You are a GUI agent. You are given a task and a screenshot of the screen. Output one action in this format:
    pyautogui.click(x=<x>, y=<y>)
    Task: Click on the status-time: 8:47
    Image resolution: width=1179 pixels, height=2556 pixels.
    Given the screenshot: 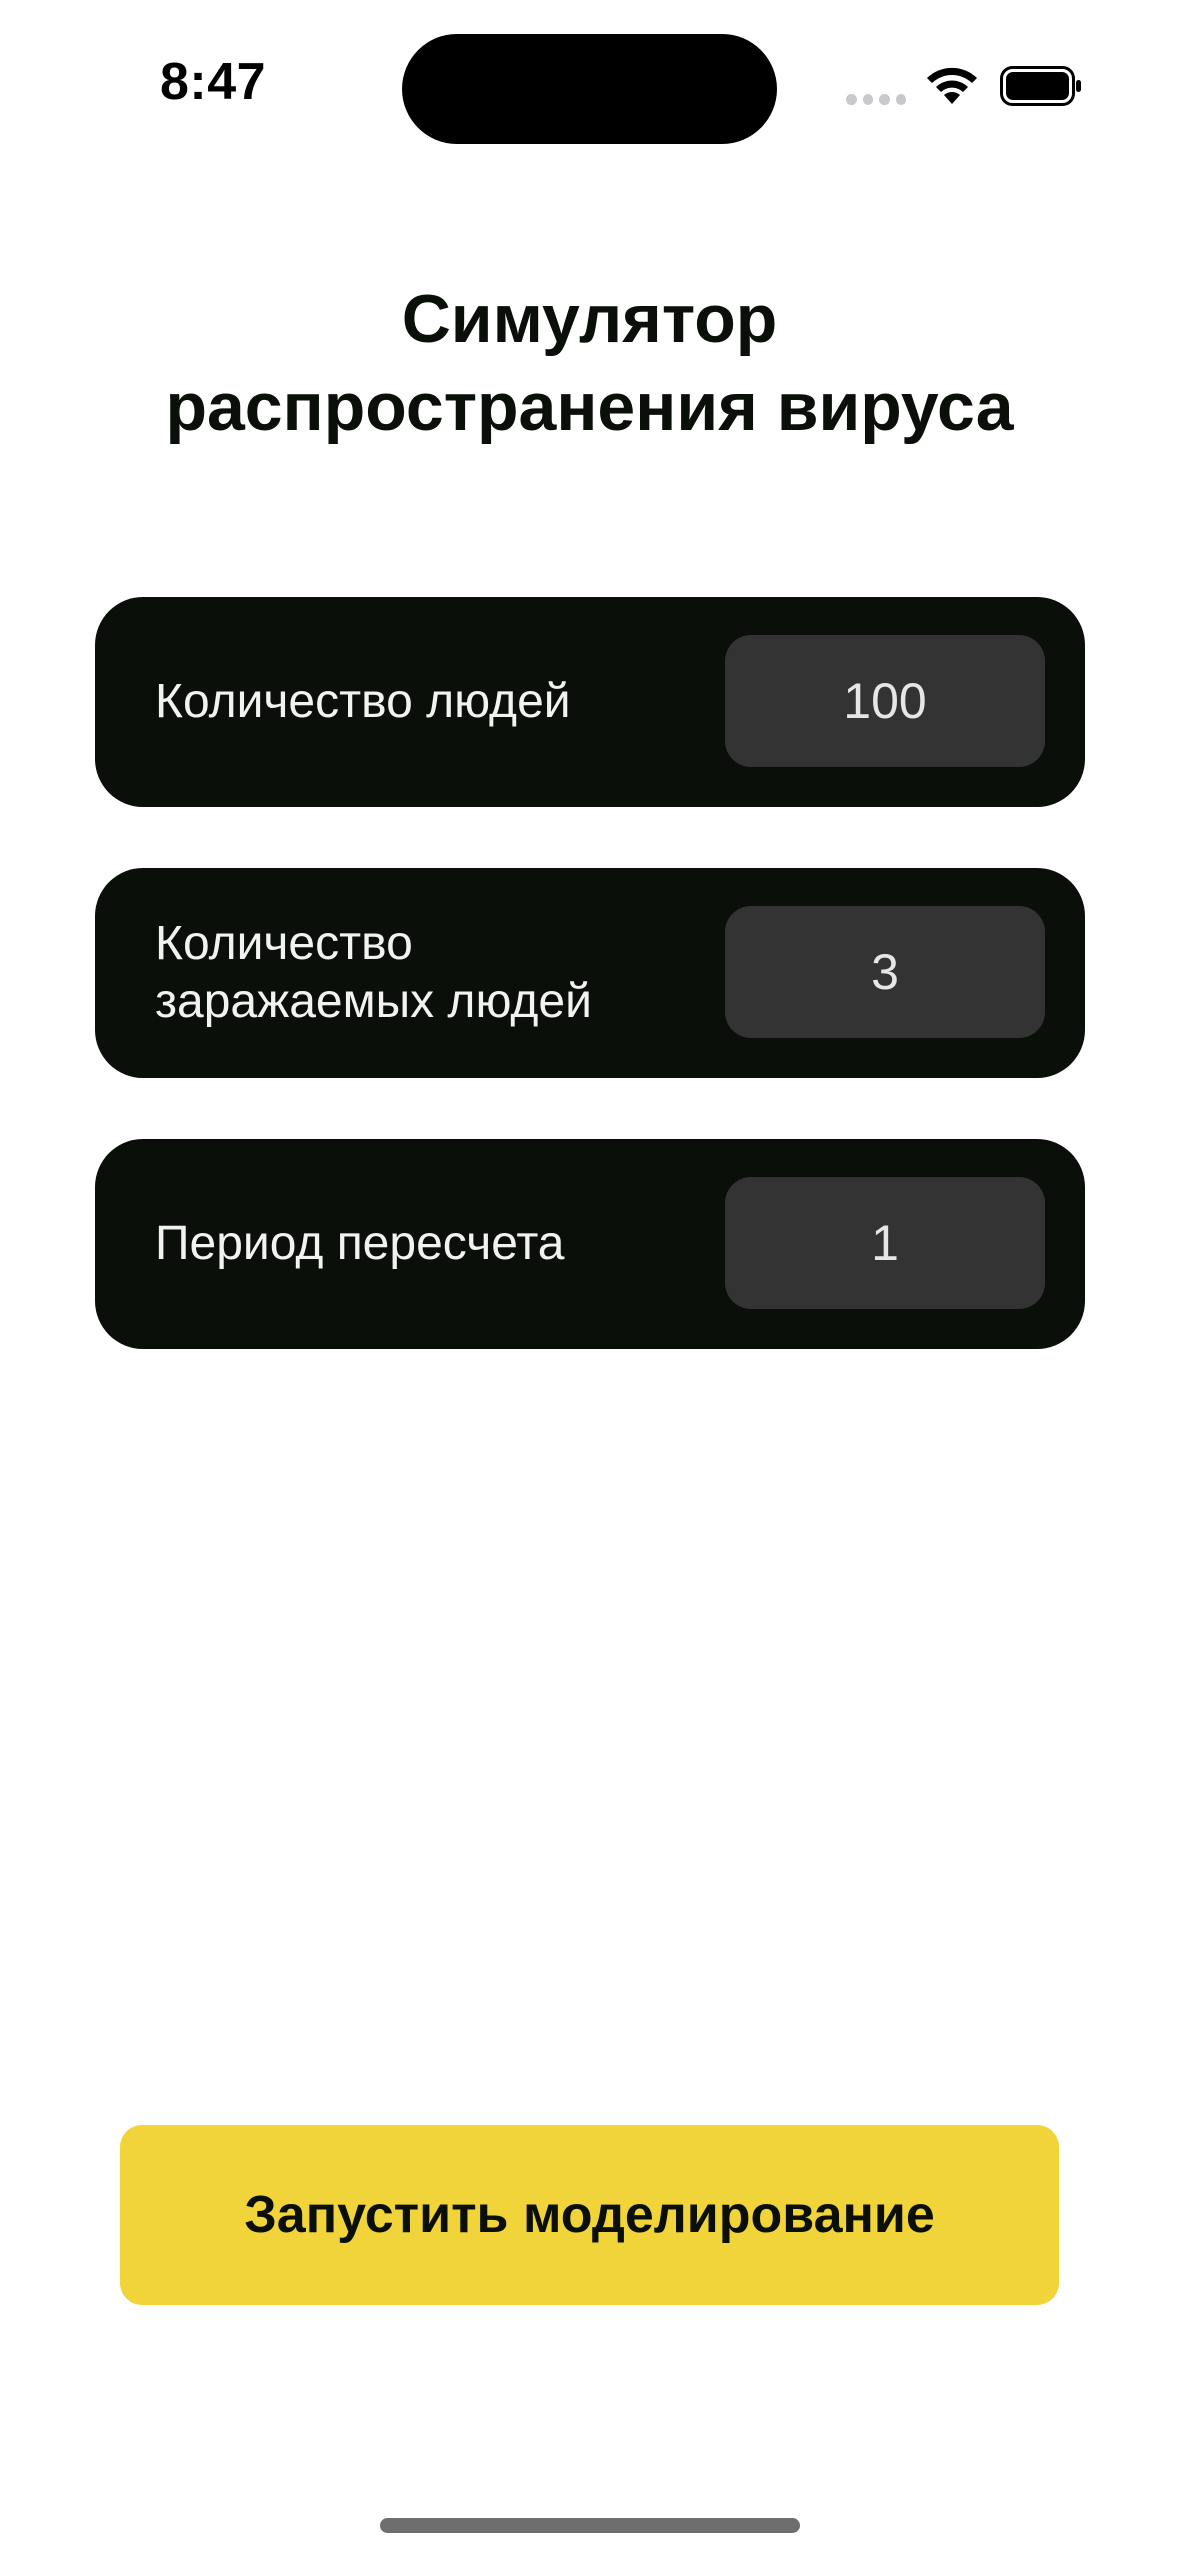 What is the action you would take?
    pyautogui.click(x=213, y=82)
    